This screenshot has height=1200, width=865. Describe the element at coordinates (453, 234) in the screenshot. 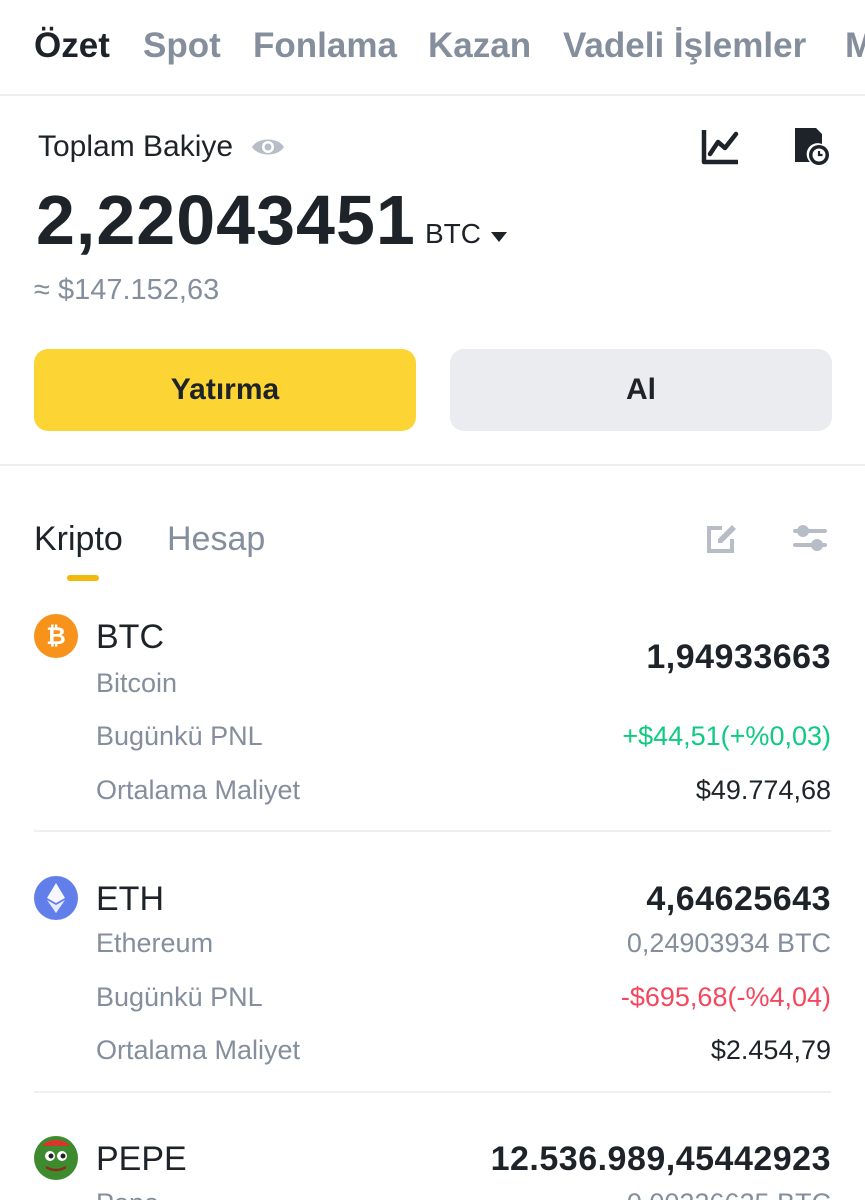

I see `balance-unit-selector: BTC` at that location.